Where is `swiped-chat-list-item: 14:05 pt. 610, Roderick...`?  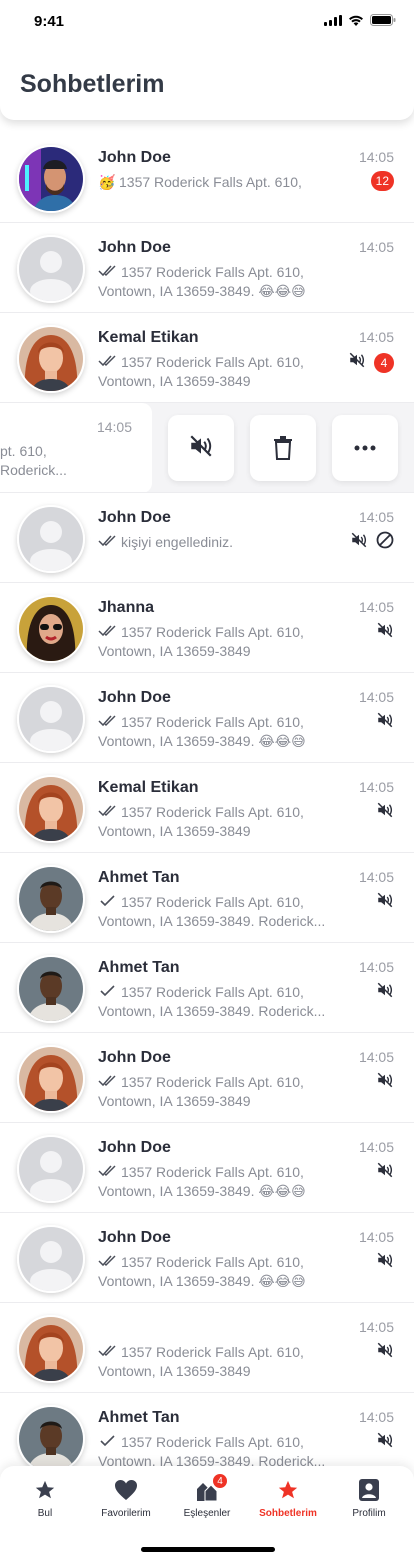 swiped-chat-list-item: 14:05 pt. 610, Roderick... is located at coordinates (207, 448).